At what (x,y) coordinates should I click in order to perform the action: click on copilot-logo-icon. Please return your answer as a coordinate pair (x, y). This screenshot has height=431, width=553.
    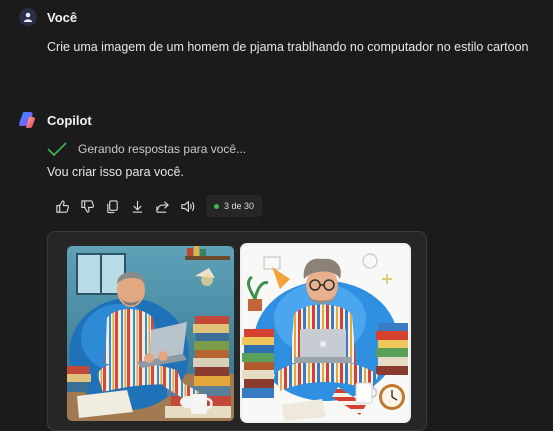
    Looking at the image, I should click on (27, 120).